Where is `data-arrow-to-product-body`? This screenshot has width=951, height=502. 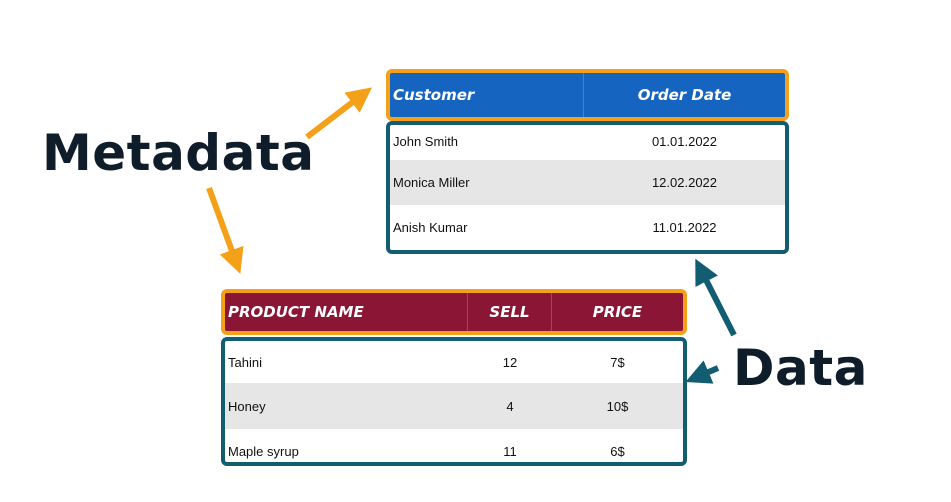
data-arrow-to-product-body is located at coordinates (702, 372).